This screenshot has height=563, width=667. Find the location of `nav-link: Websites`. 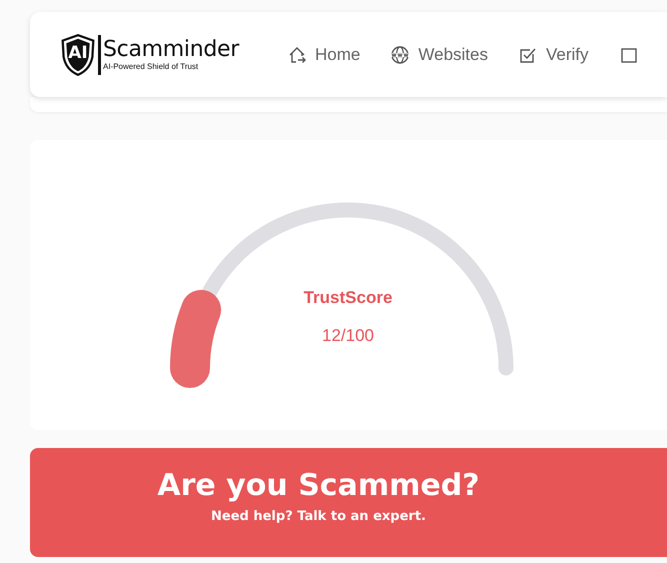

nav-link: Websites is located at coordinates (439, 54).